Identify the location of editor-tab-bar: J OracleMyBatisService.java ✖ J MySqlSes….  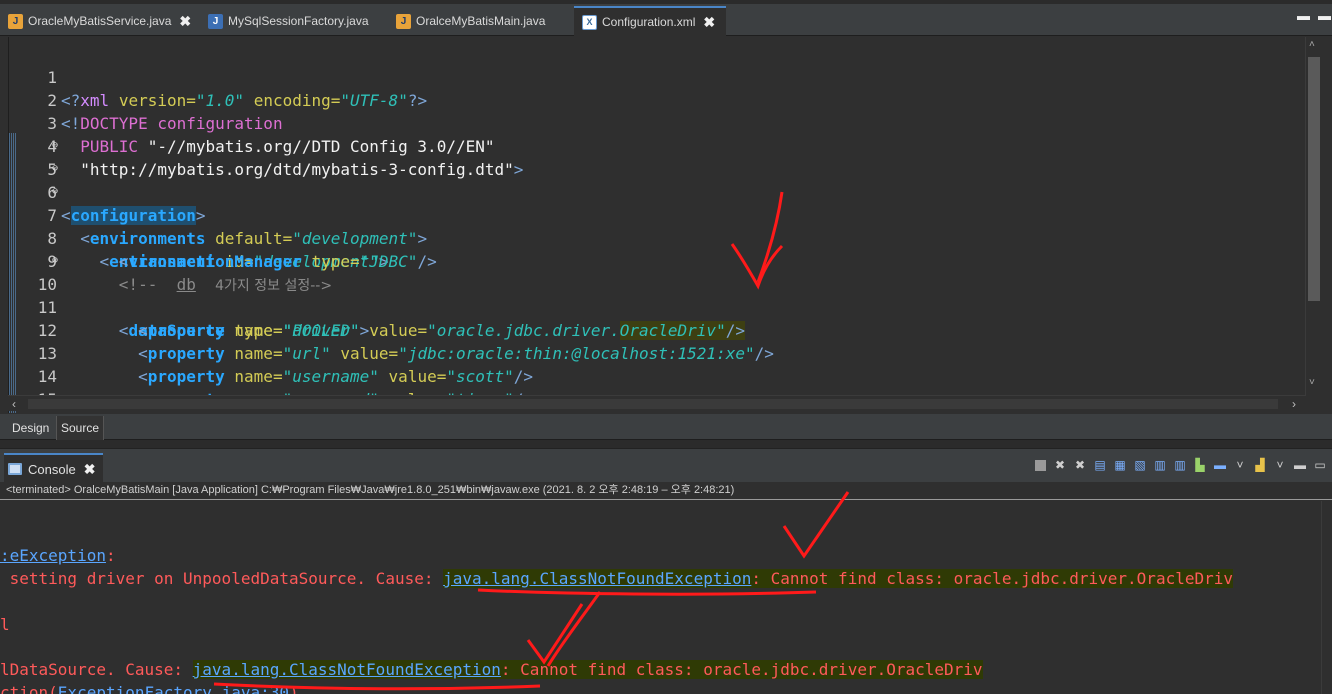
(666, 18).